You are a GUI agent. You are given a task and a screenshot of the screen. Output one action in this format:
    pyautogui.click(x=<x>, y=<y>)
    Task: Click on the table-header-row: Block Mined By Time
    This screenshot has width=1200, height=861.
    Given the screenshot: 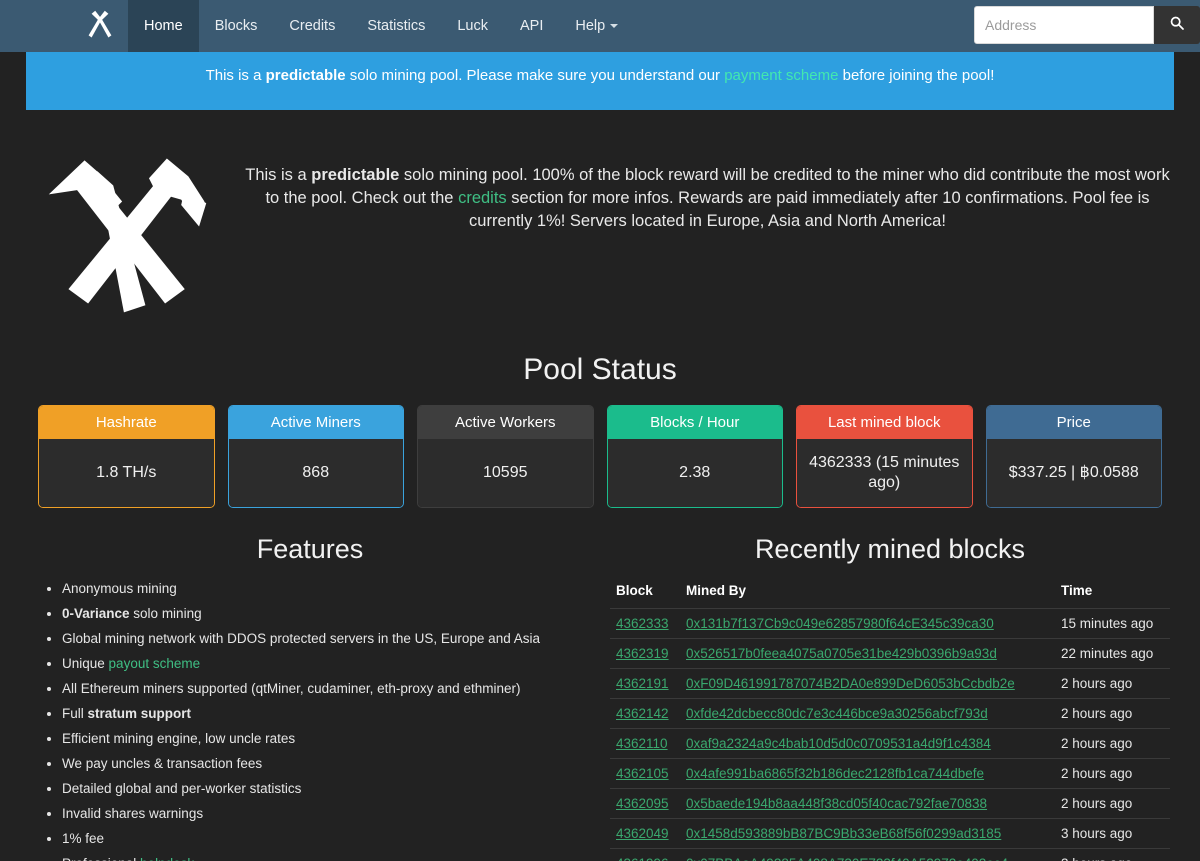 What is the action you would take?
    pyautogui.click(x=890, y=594)
    